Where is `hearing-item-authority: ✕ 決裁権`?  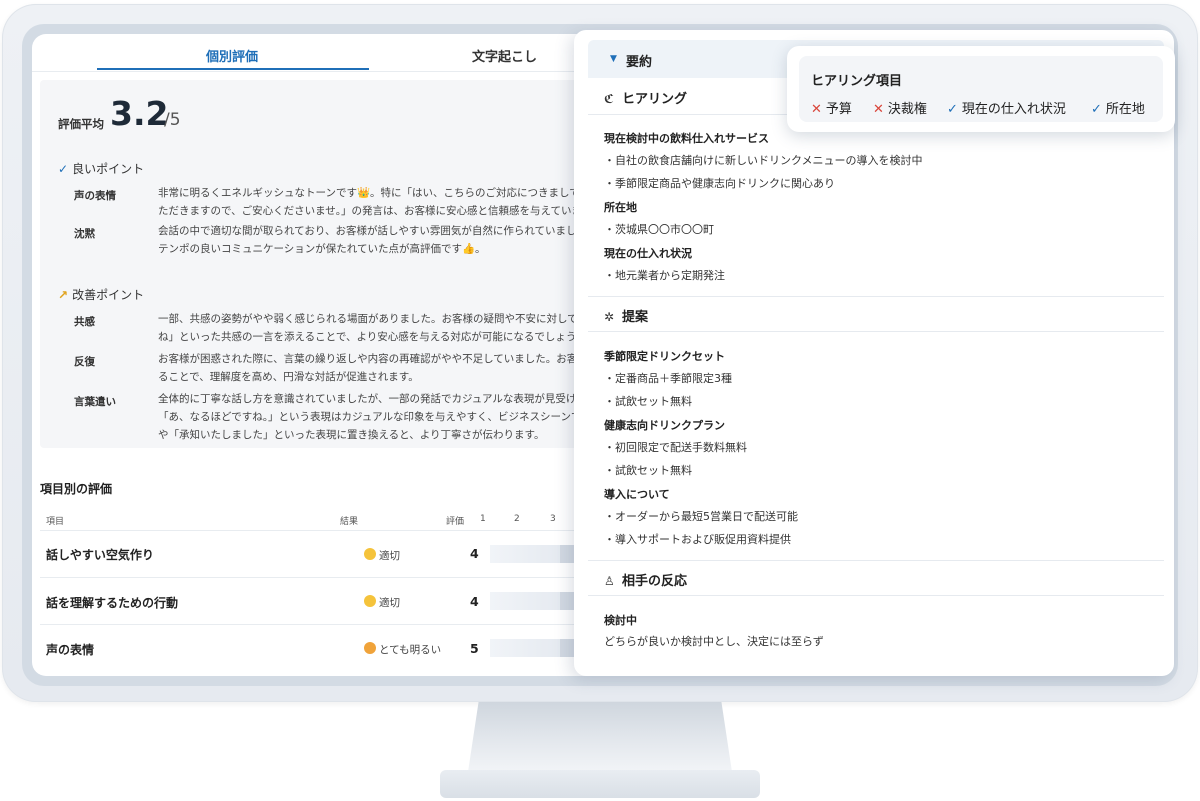
hearing-item-authority: ✕ 決裁権 is located at coordinates (900, 107).